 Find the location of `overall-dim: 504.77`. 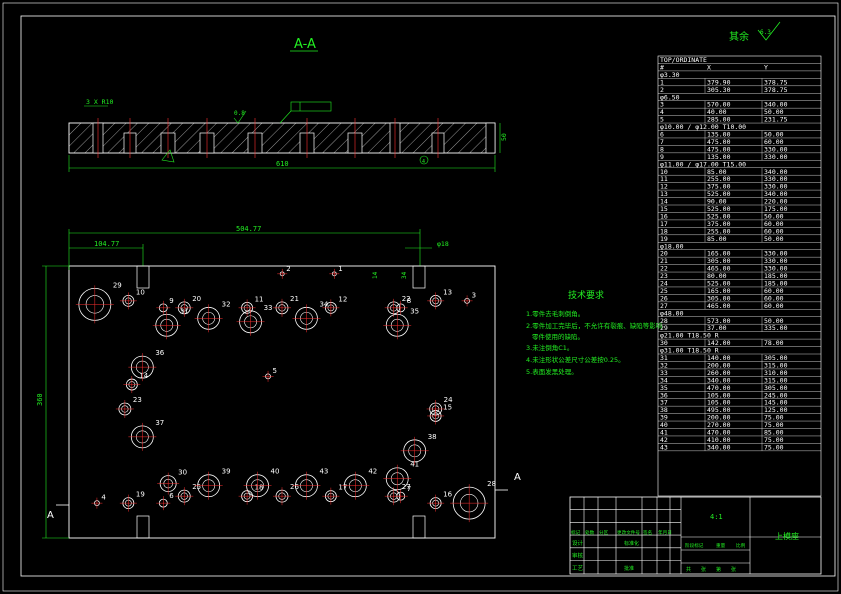

overall-dim: 504.77 is located at coordinates (248, 229).